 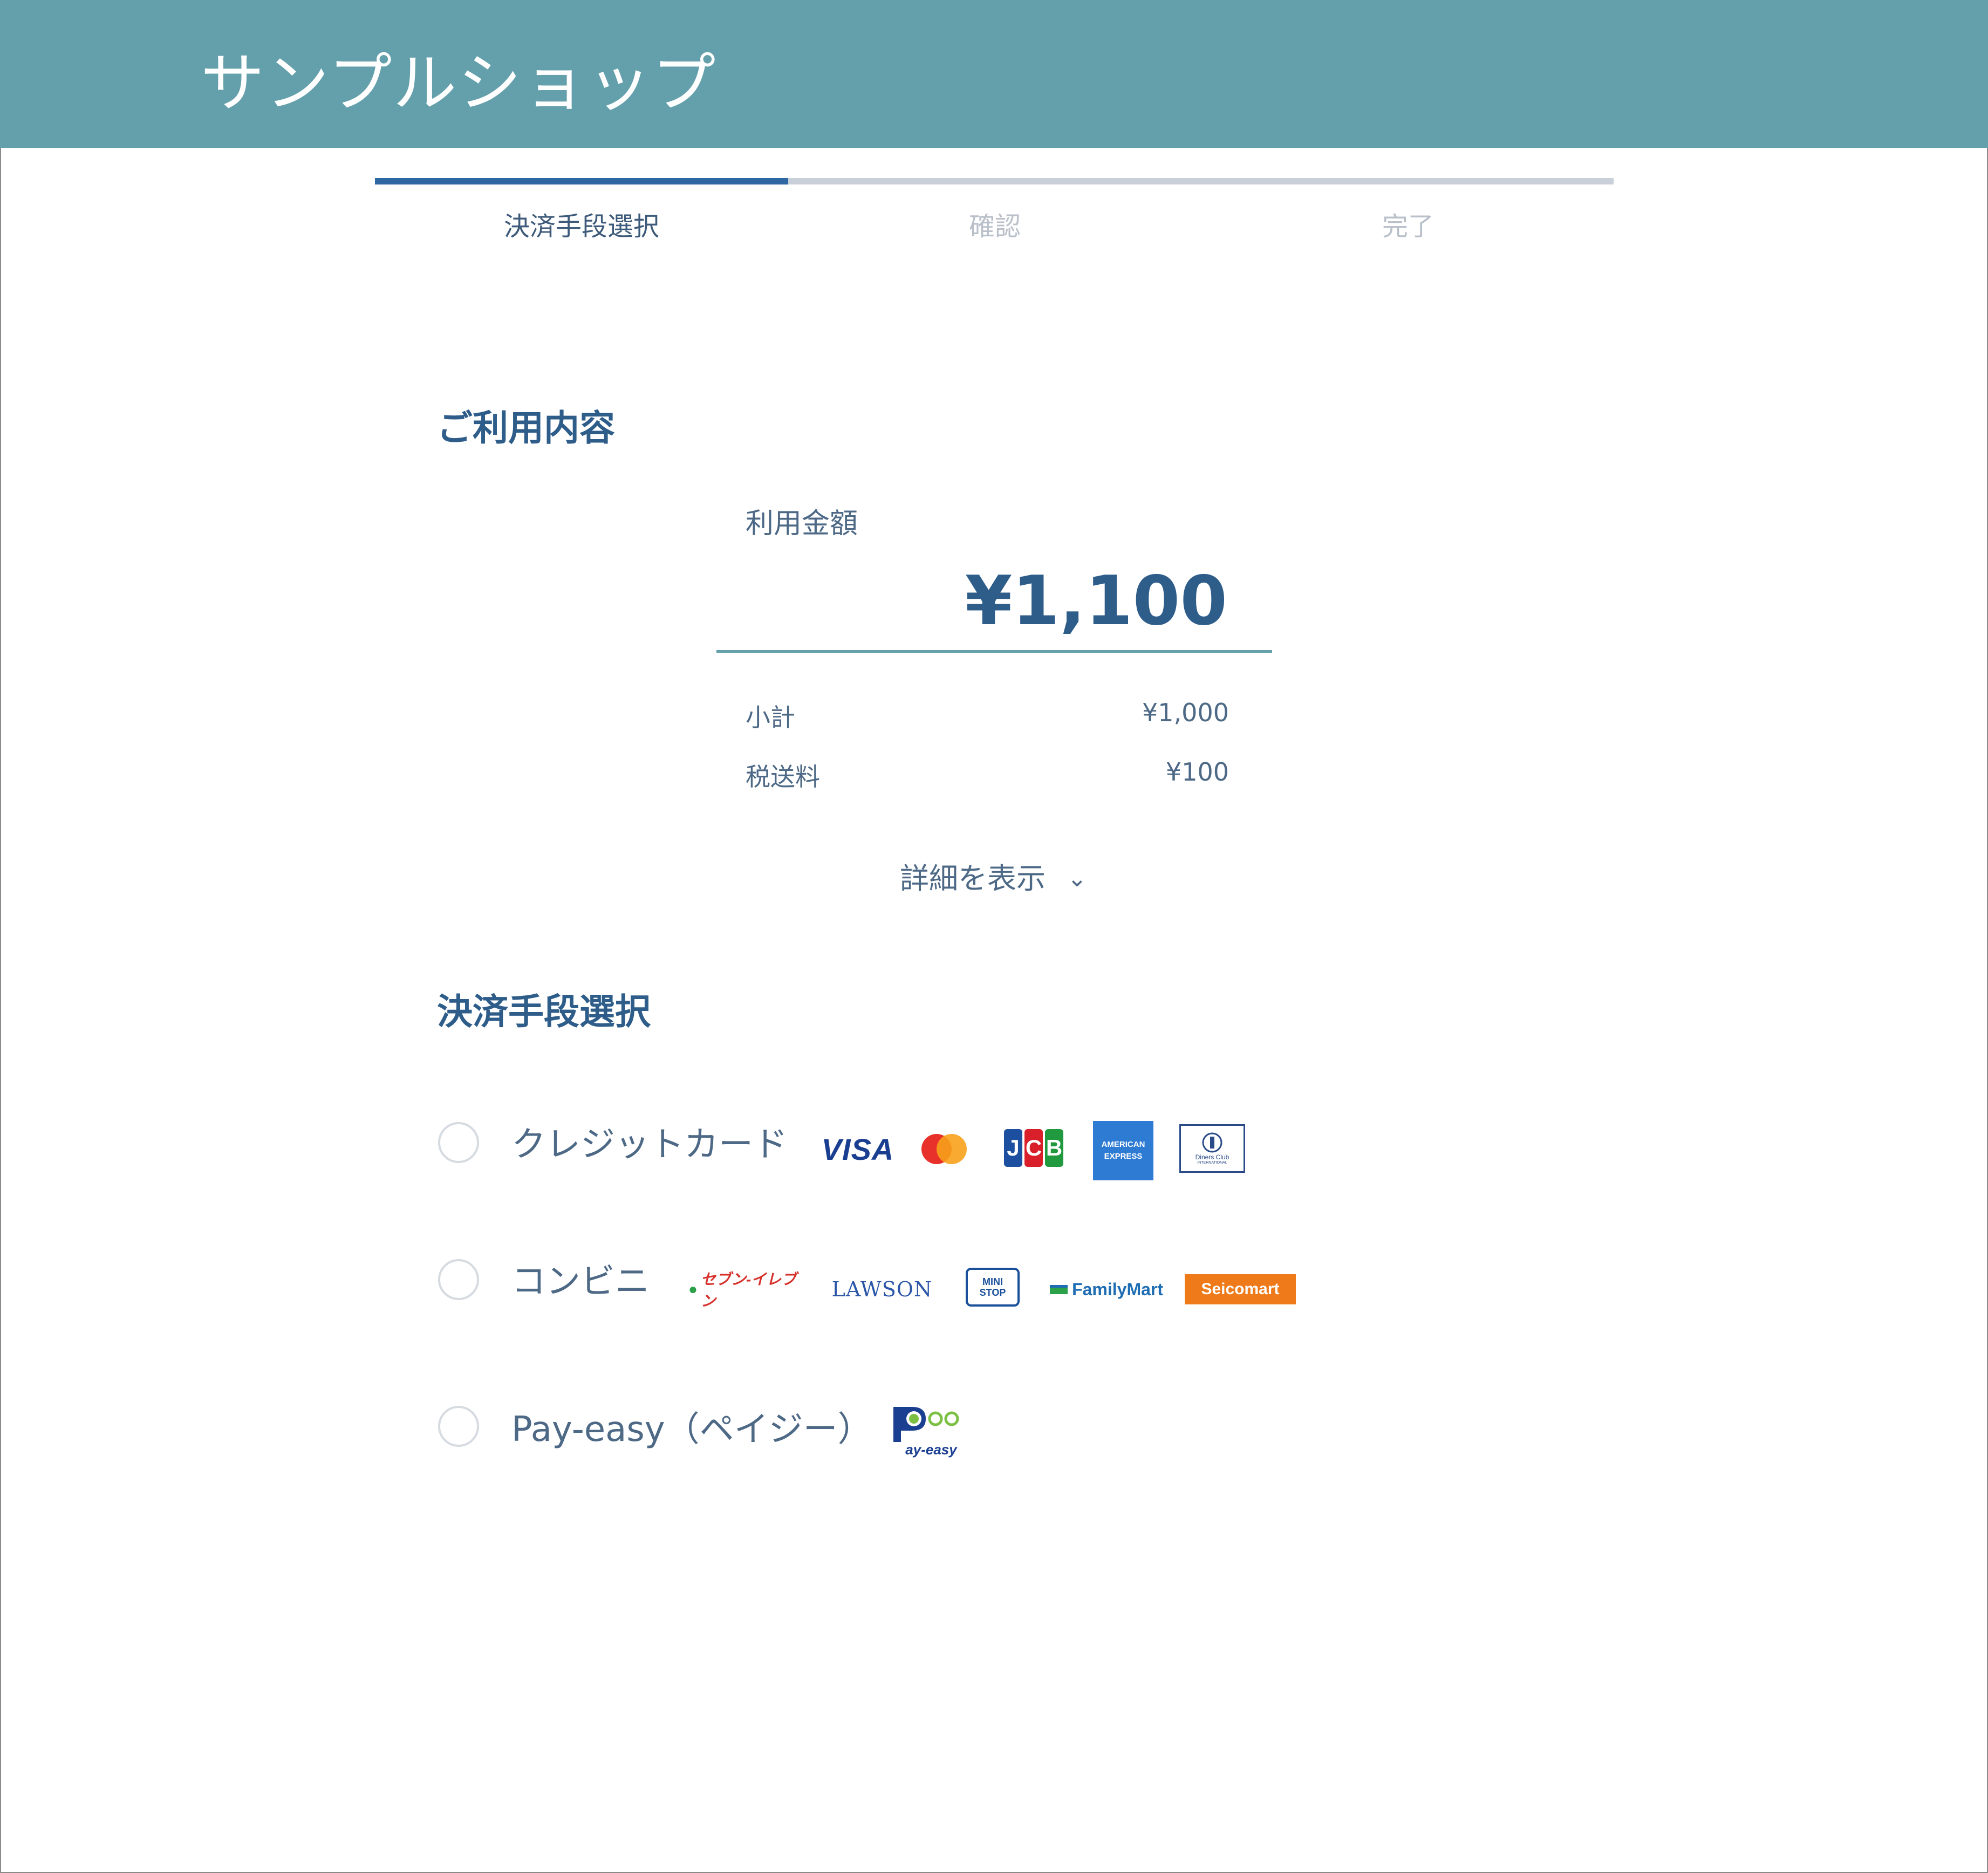 What do you see at coordinates (993, 1287) in the screenshot?
I see `ministop-logo-icon: MINI STOP` at bounding box center [993, 1287].